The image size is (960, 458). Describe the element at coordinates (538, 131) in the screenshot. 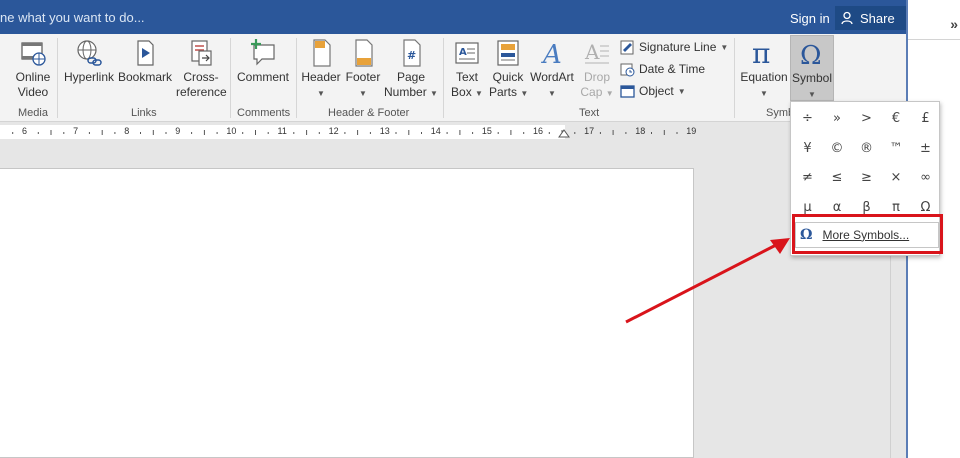

I see `ruler-number: 16` at that location.